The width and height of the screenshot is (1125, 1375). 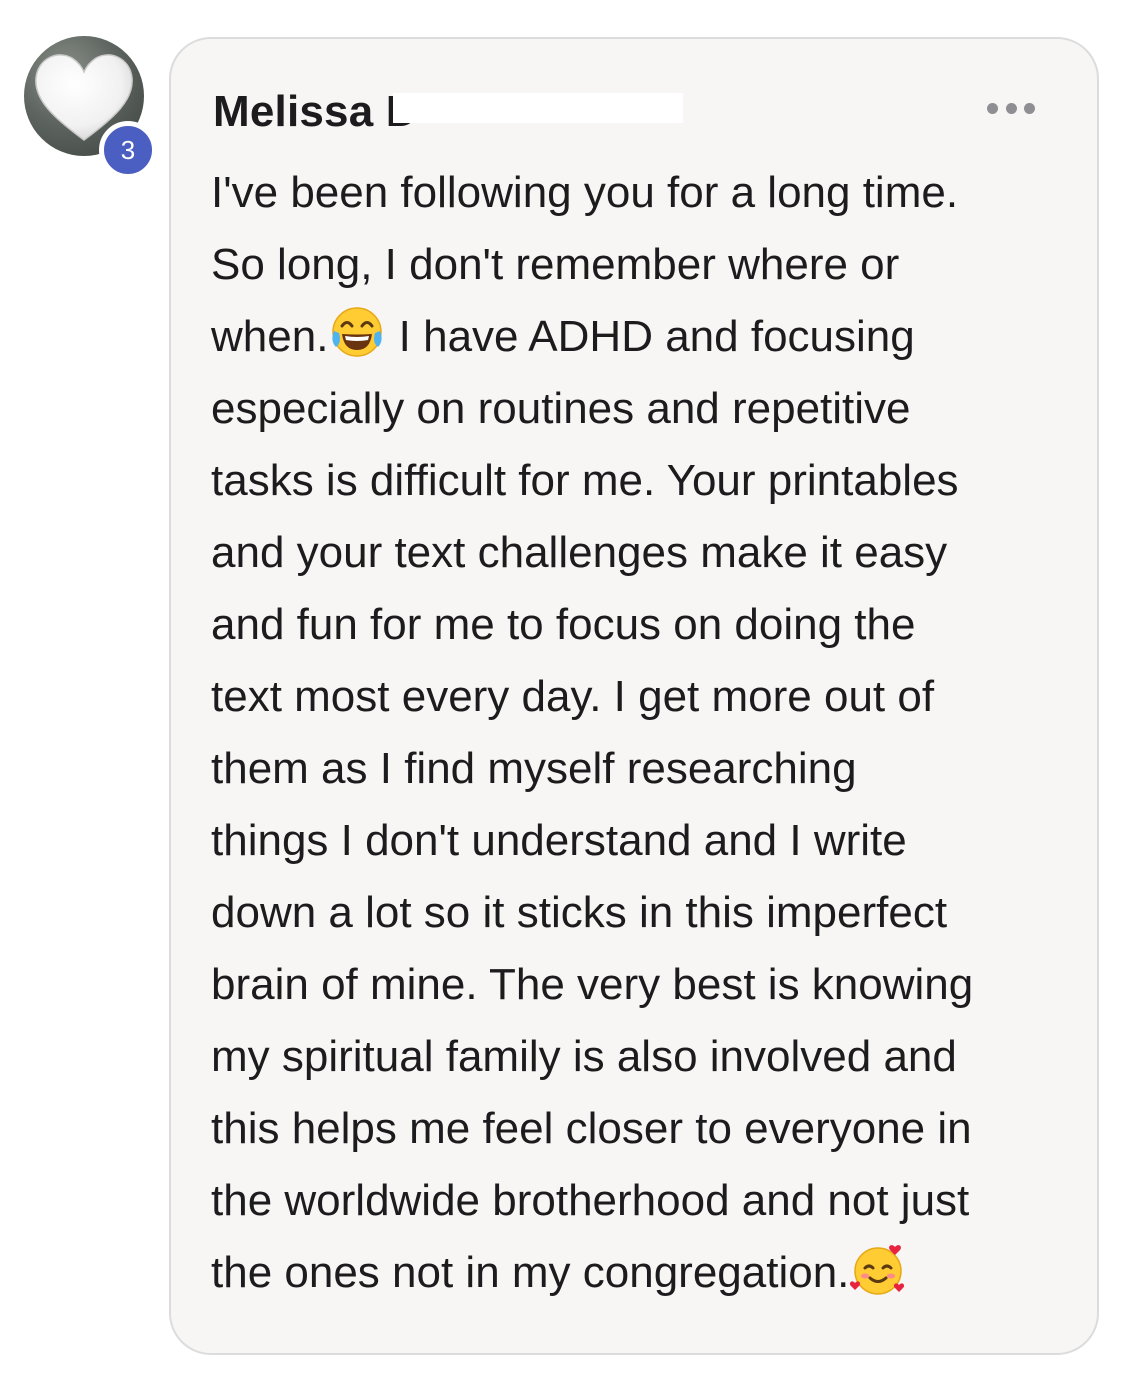 I want to click on comment-line: the worldwide brotherhood and not just, so click(x=590, y=1200).